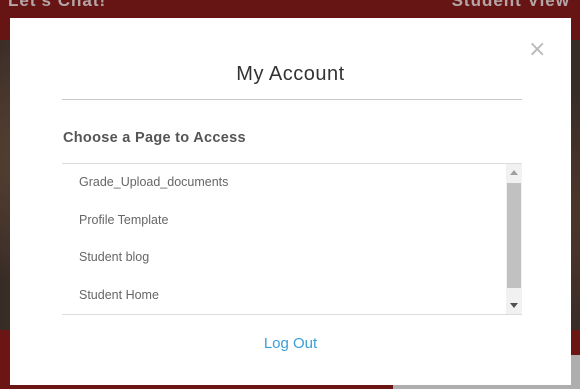 Image resolution: width=580 pixels, height=389 pixels. I want to click on scroll-up-arrow-icon, so click(514, 172).